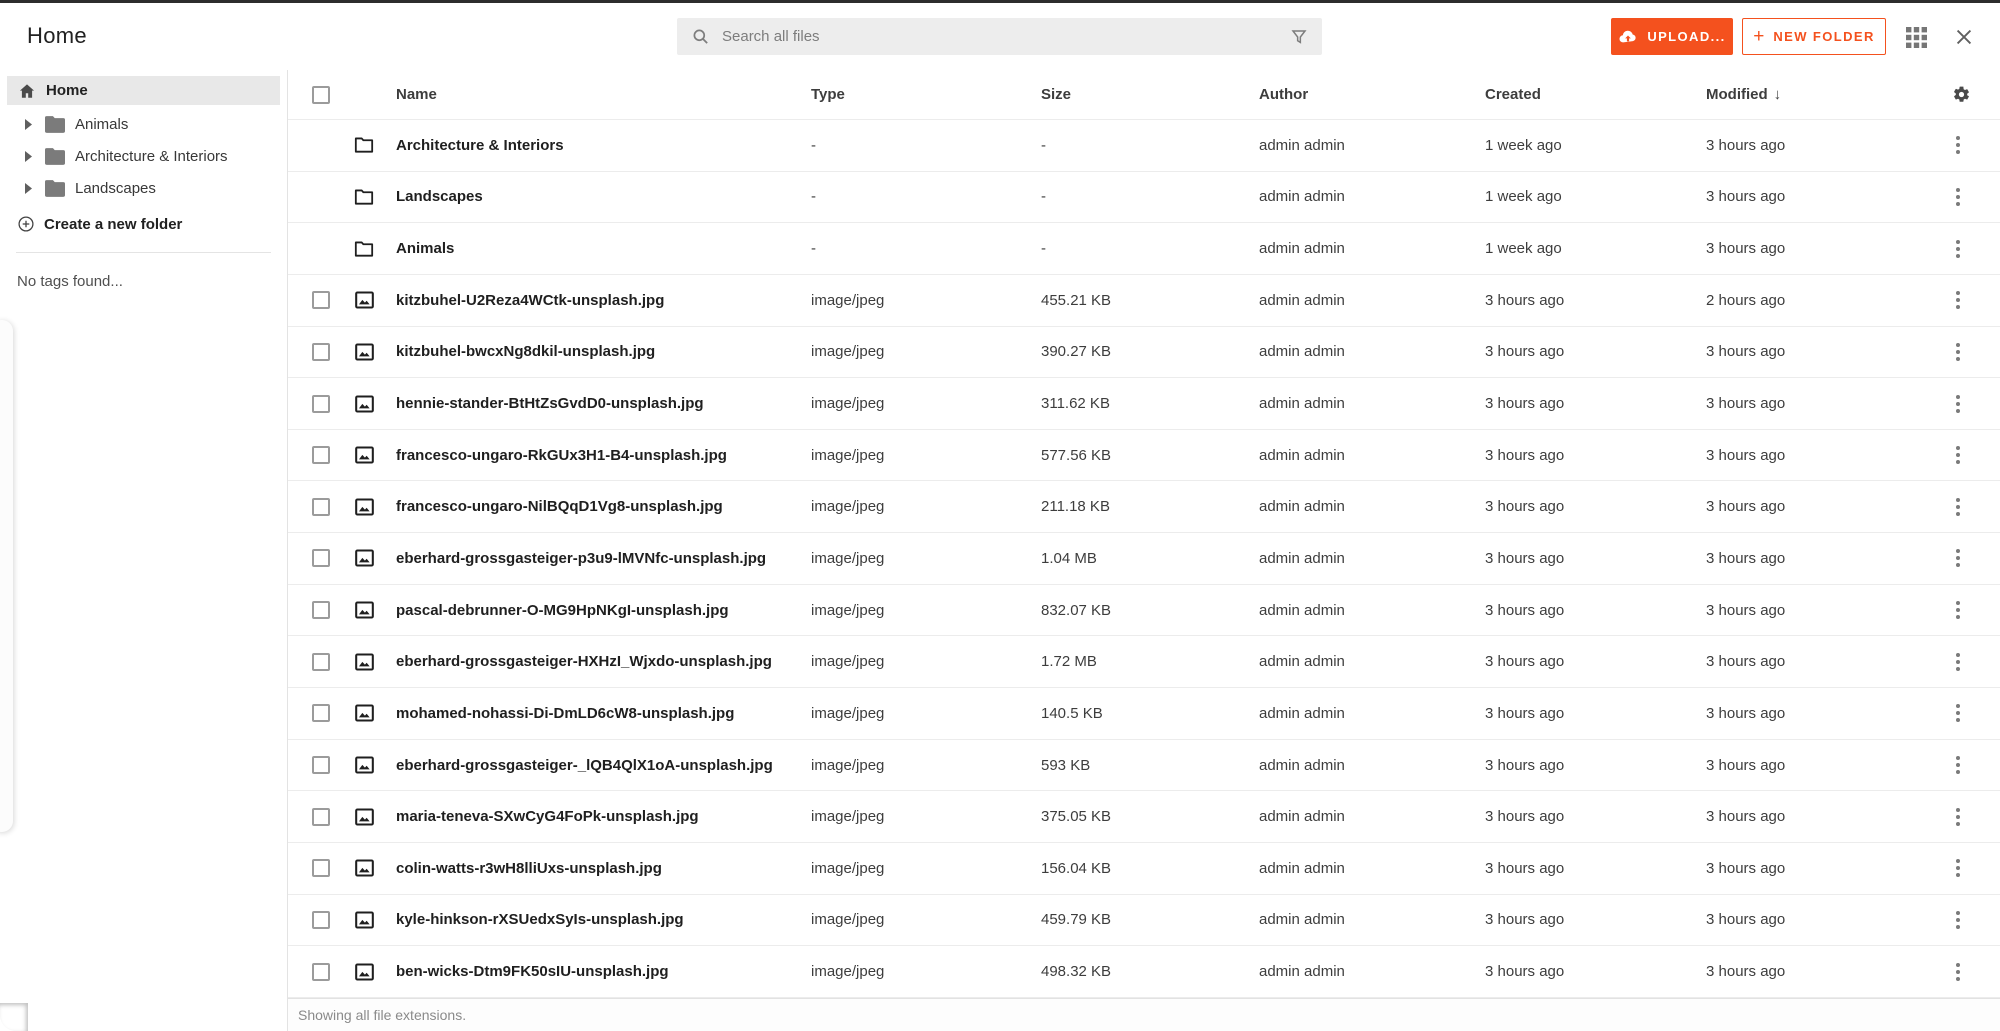 The width and height of the screenshot is (2000, 1031). Describe the element at coordinates (1595, 94) in the screenshot. I see `column-header-created: Created` at that location.